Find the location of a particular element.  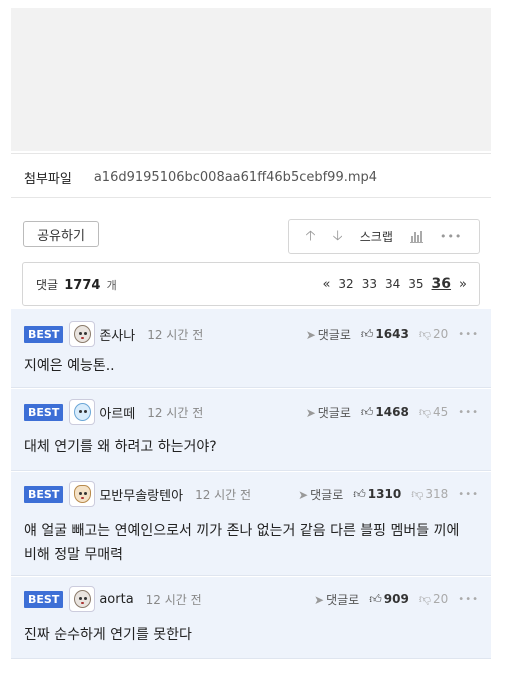

comment-count-number: 1774 is located at coordinates (82, 285).